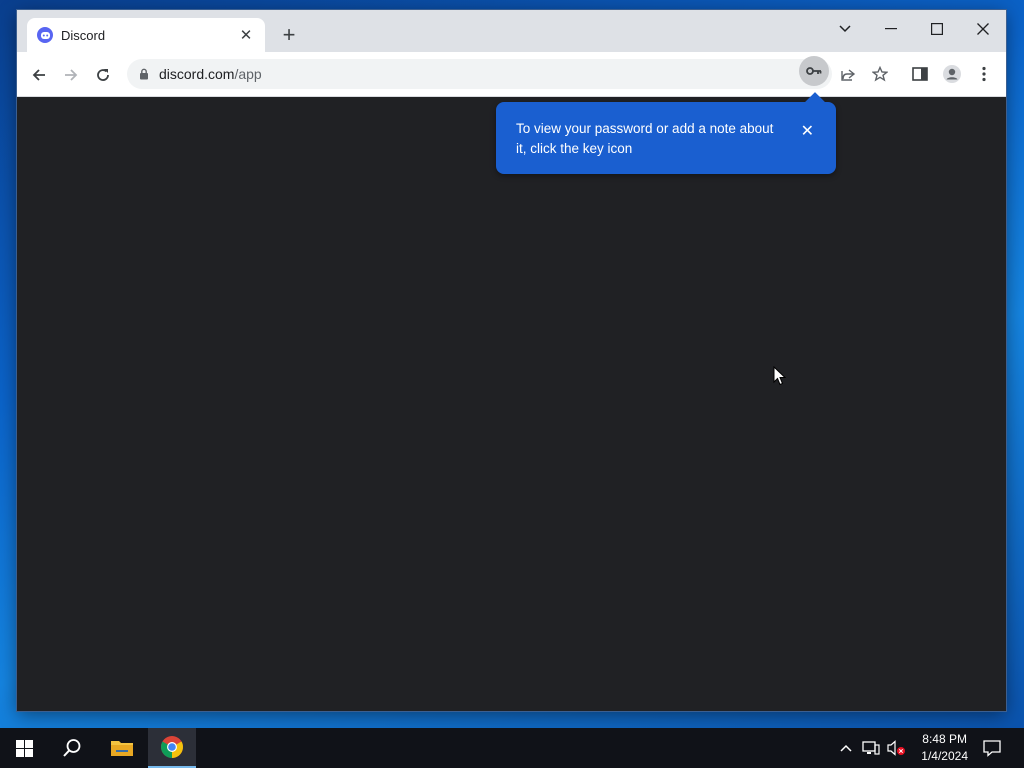  What do you see at coordinates (144, 74) in the screenshot?
I see `lock-icon` at bounding box center [144, 74].